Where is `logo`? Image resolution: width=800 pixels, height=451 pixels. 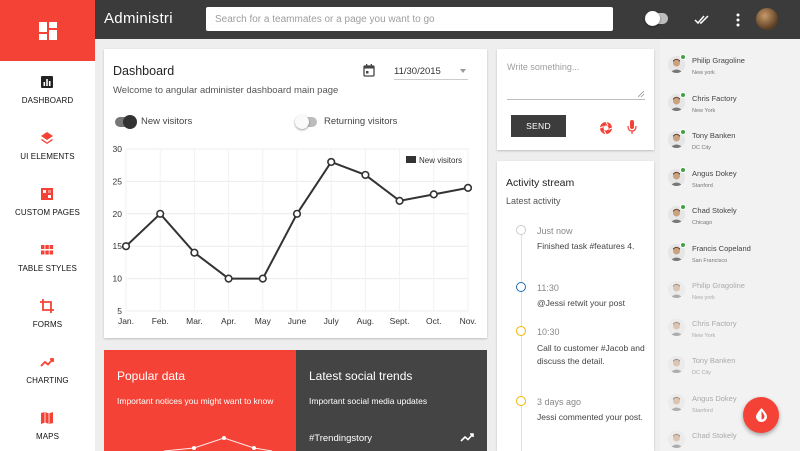 logo is located at coordinates (47, 30).